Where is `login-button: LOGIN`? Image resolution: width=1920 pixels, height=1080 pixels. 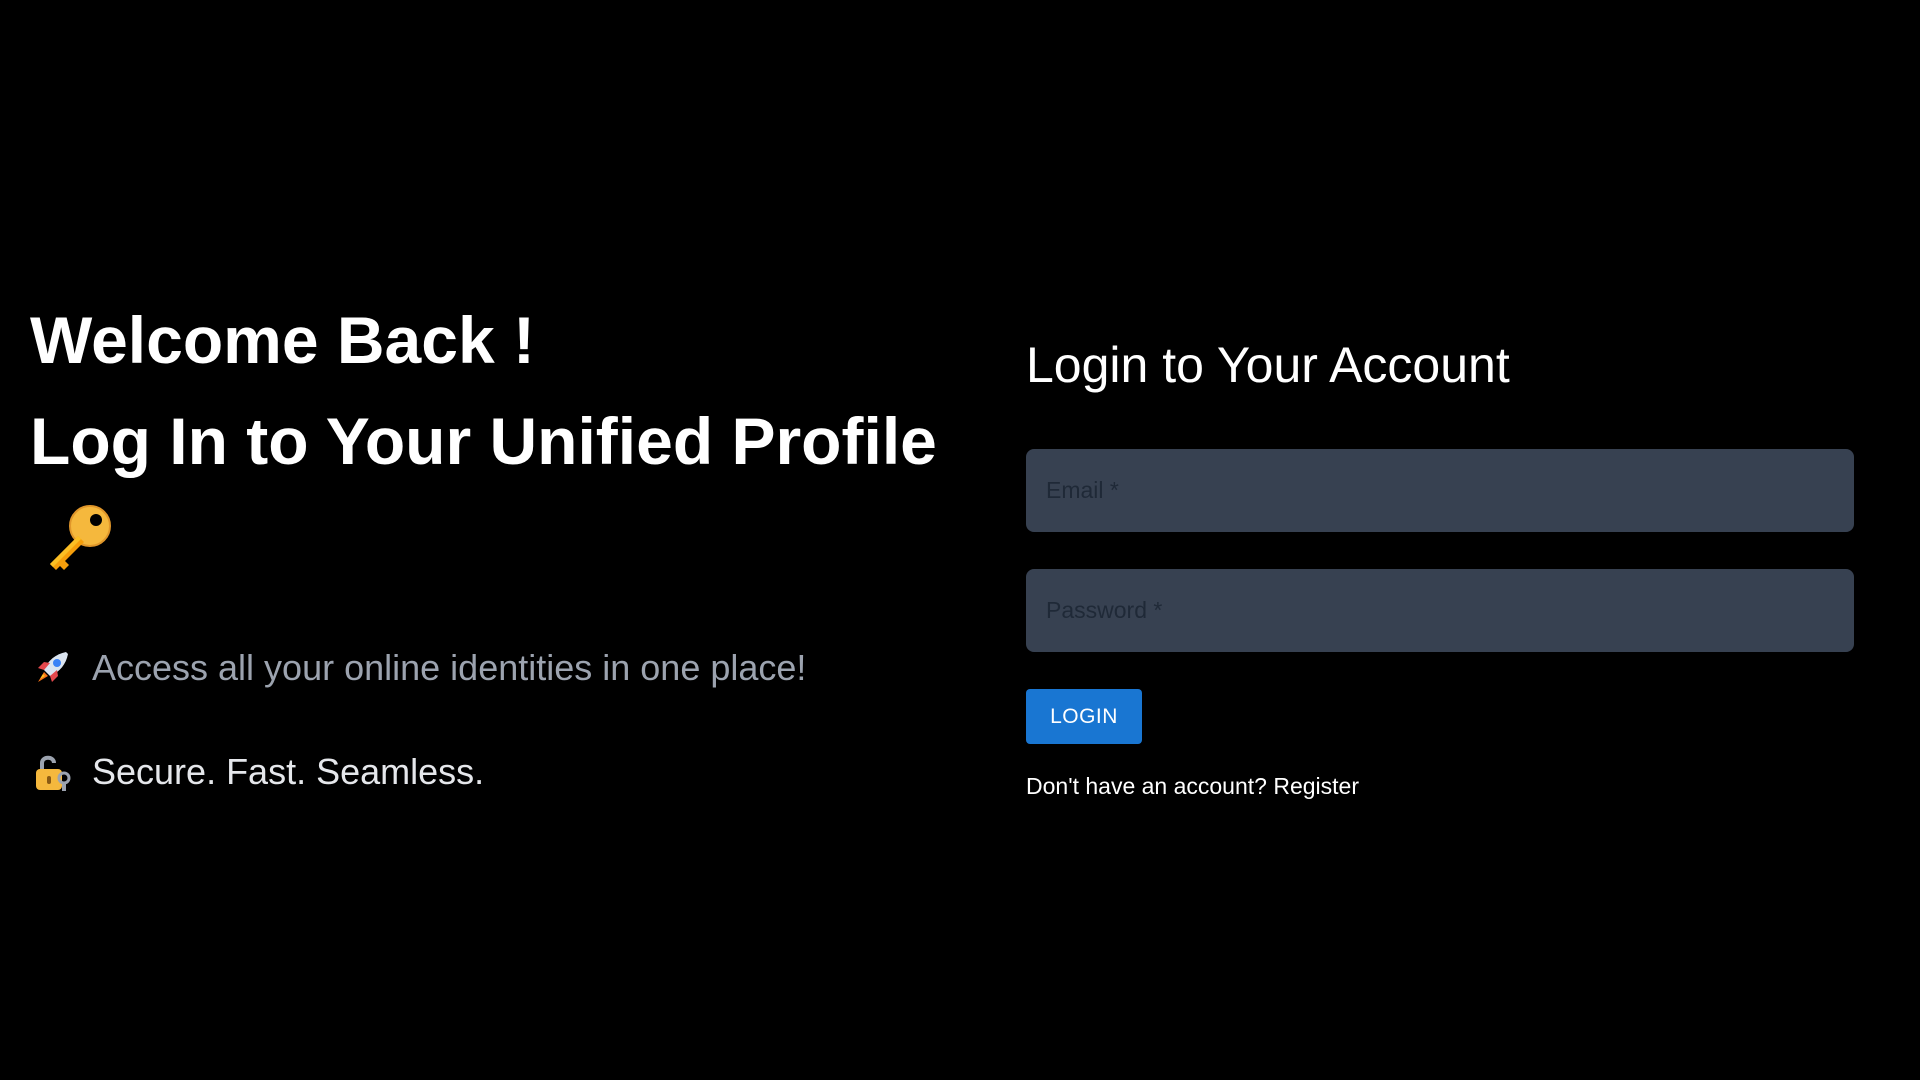
login-button: LOGIN is located at coordinates (1084, 716).